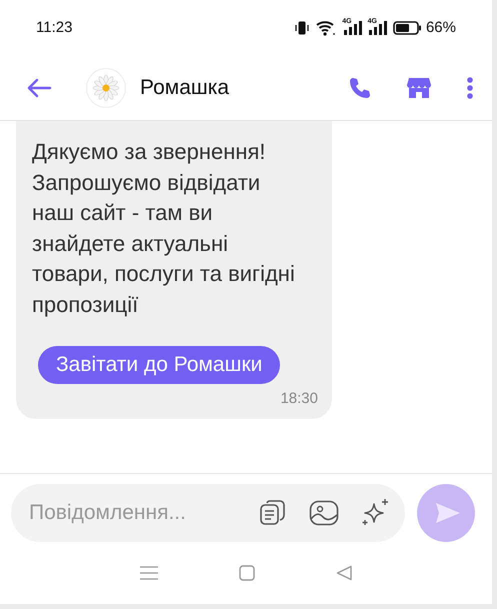 The height and width of the screenshot is (609, 497). I want to click on back-arrow-icon, so click(39, 88).